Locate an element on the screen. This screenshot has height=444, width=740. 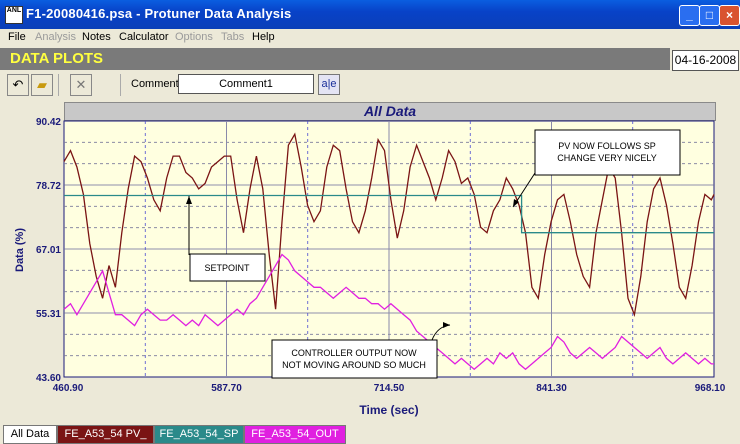
tab-all-data: All Data is located at coordinates (30, 434).